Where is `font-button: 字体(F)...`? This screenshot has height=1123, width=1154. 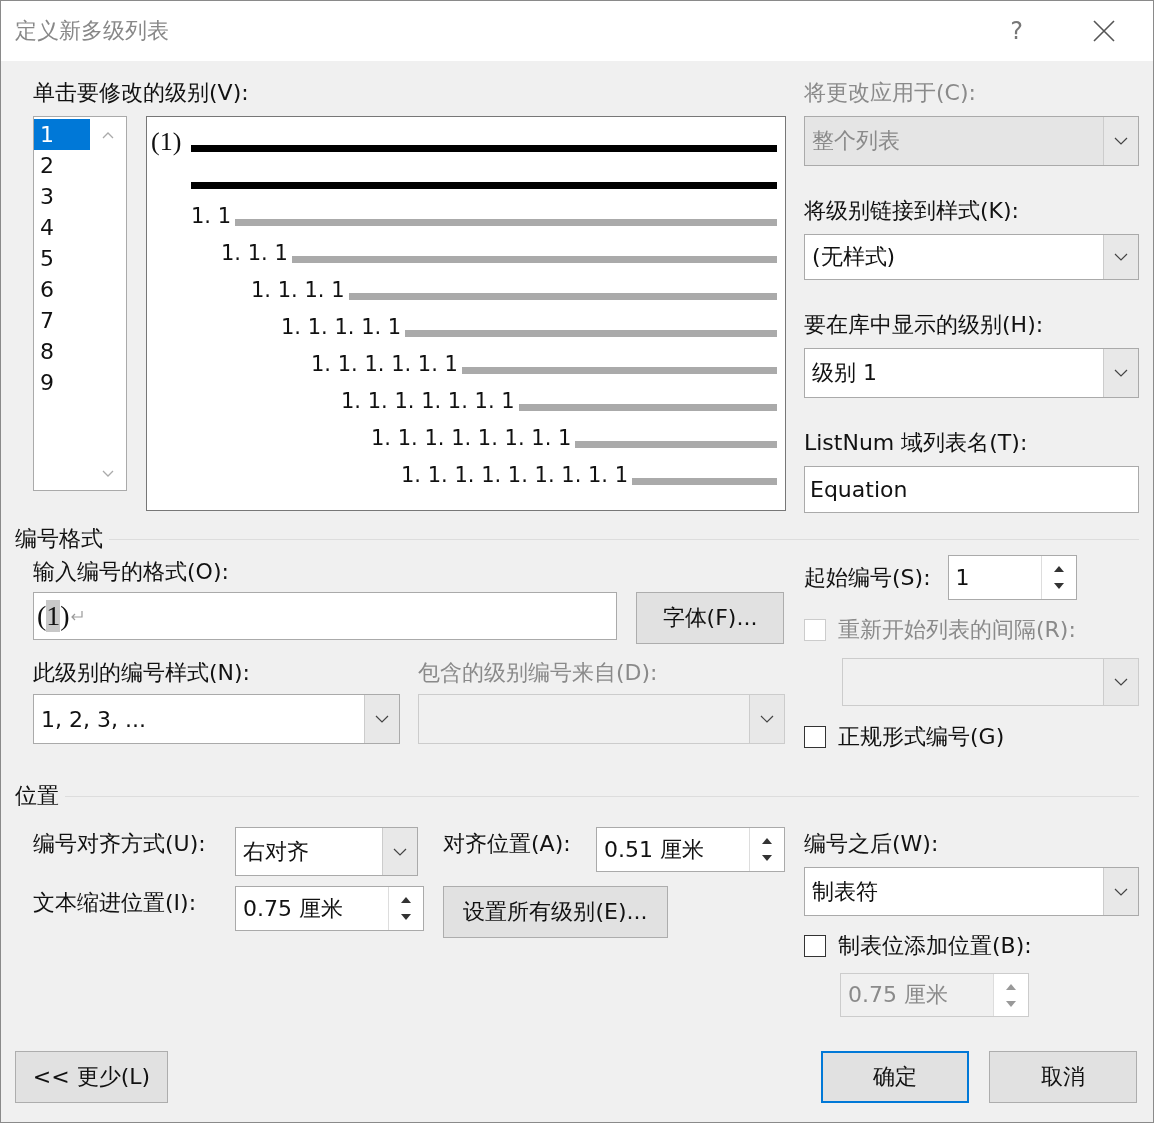 font-button: 字体(F)... is located at coordinates (710, 618).